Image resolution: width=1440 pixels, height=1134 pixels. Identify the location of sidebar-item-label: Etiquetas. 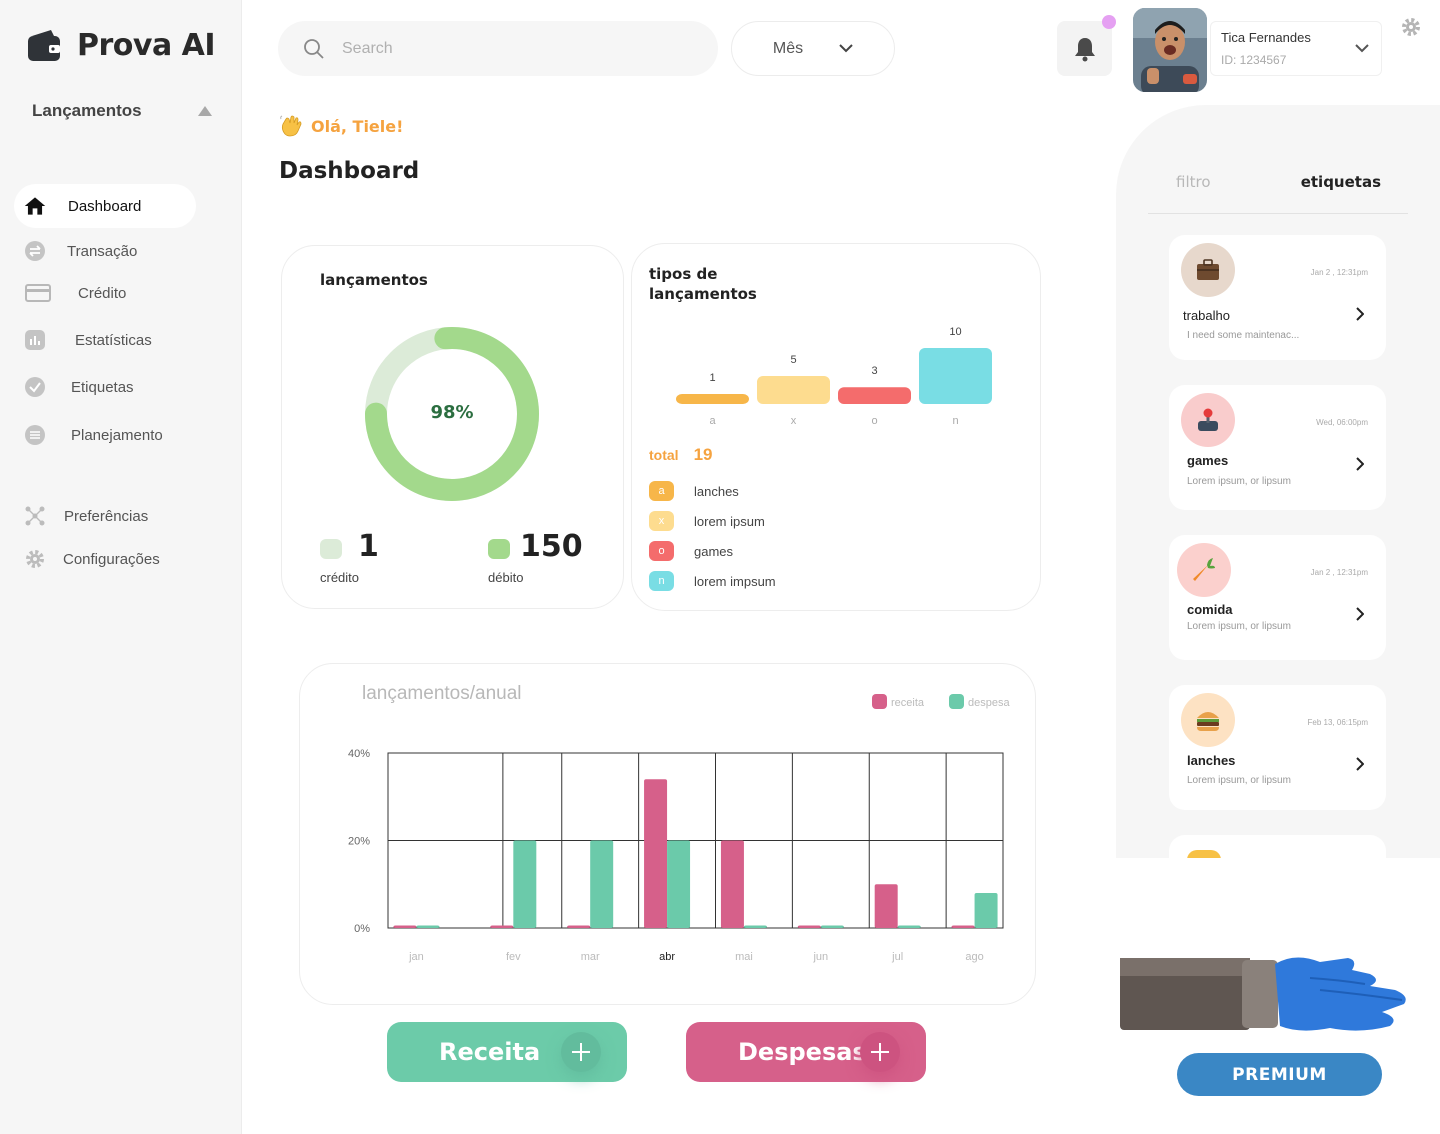
(102, 387).